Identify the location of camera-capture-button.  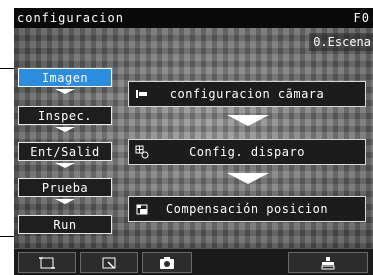
(167, 262).